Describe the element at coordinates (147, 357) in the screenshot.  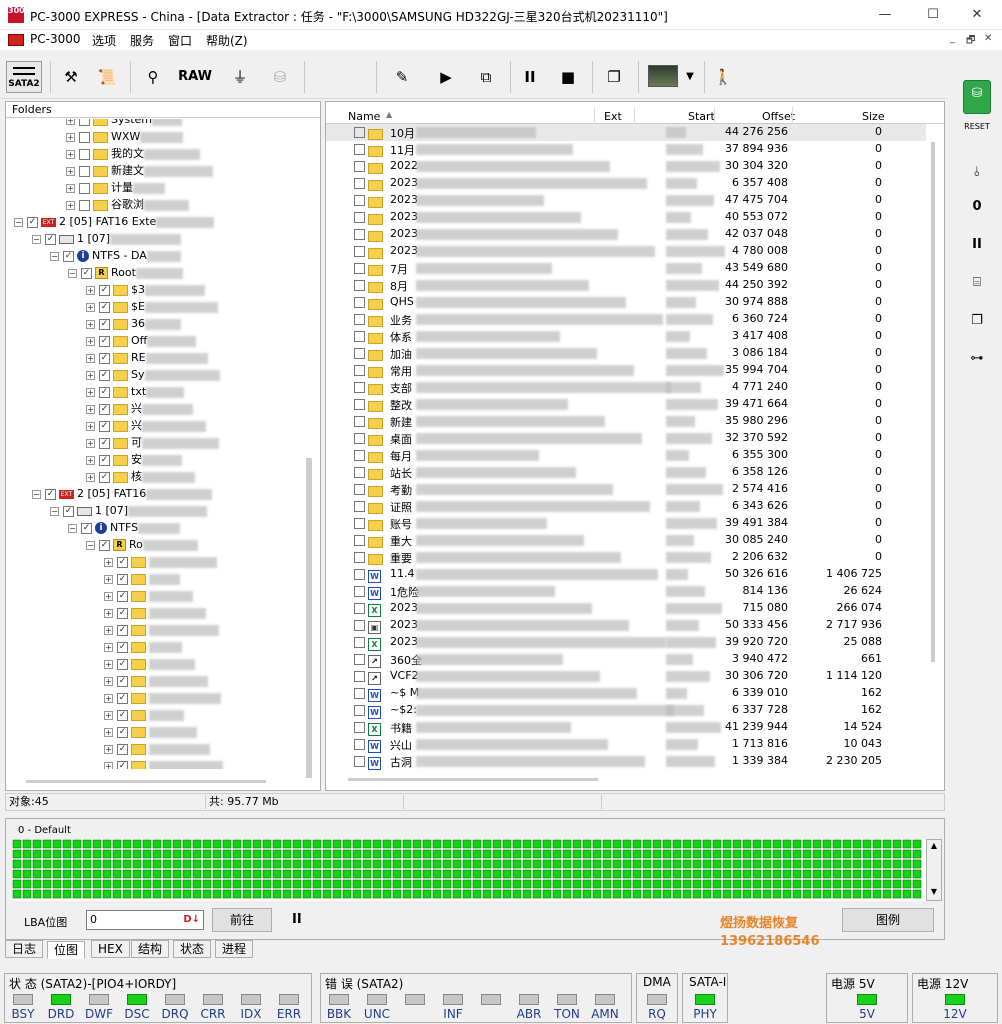
I see `tree-node: + ✓ RE` at that location.